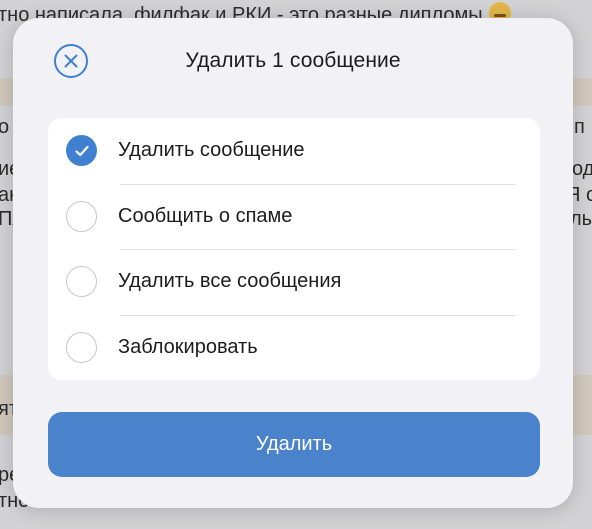  I want to click on option-block: Заблокировать, so click(294, 347).